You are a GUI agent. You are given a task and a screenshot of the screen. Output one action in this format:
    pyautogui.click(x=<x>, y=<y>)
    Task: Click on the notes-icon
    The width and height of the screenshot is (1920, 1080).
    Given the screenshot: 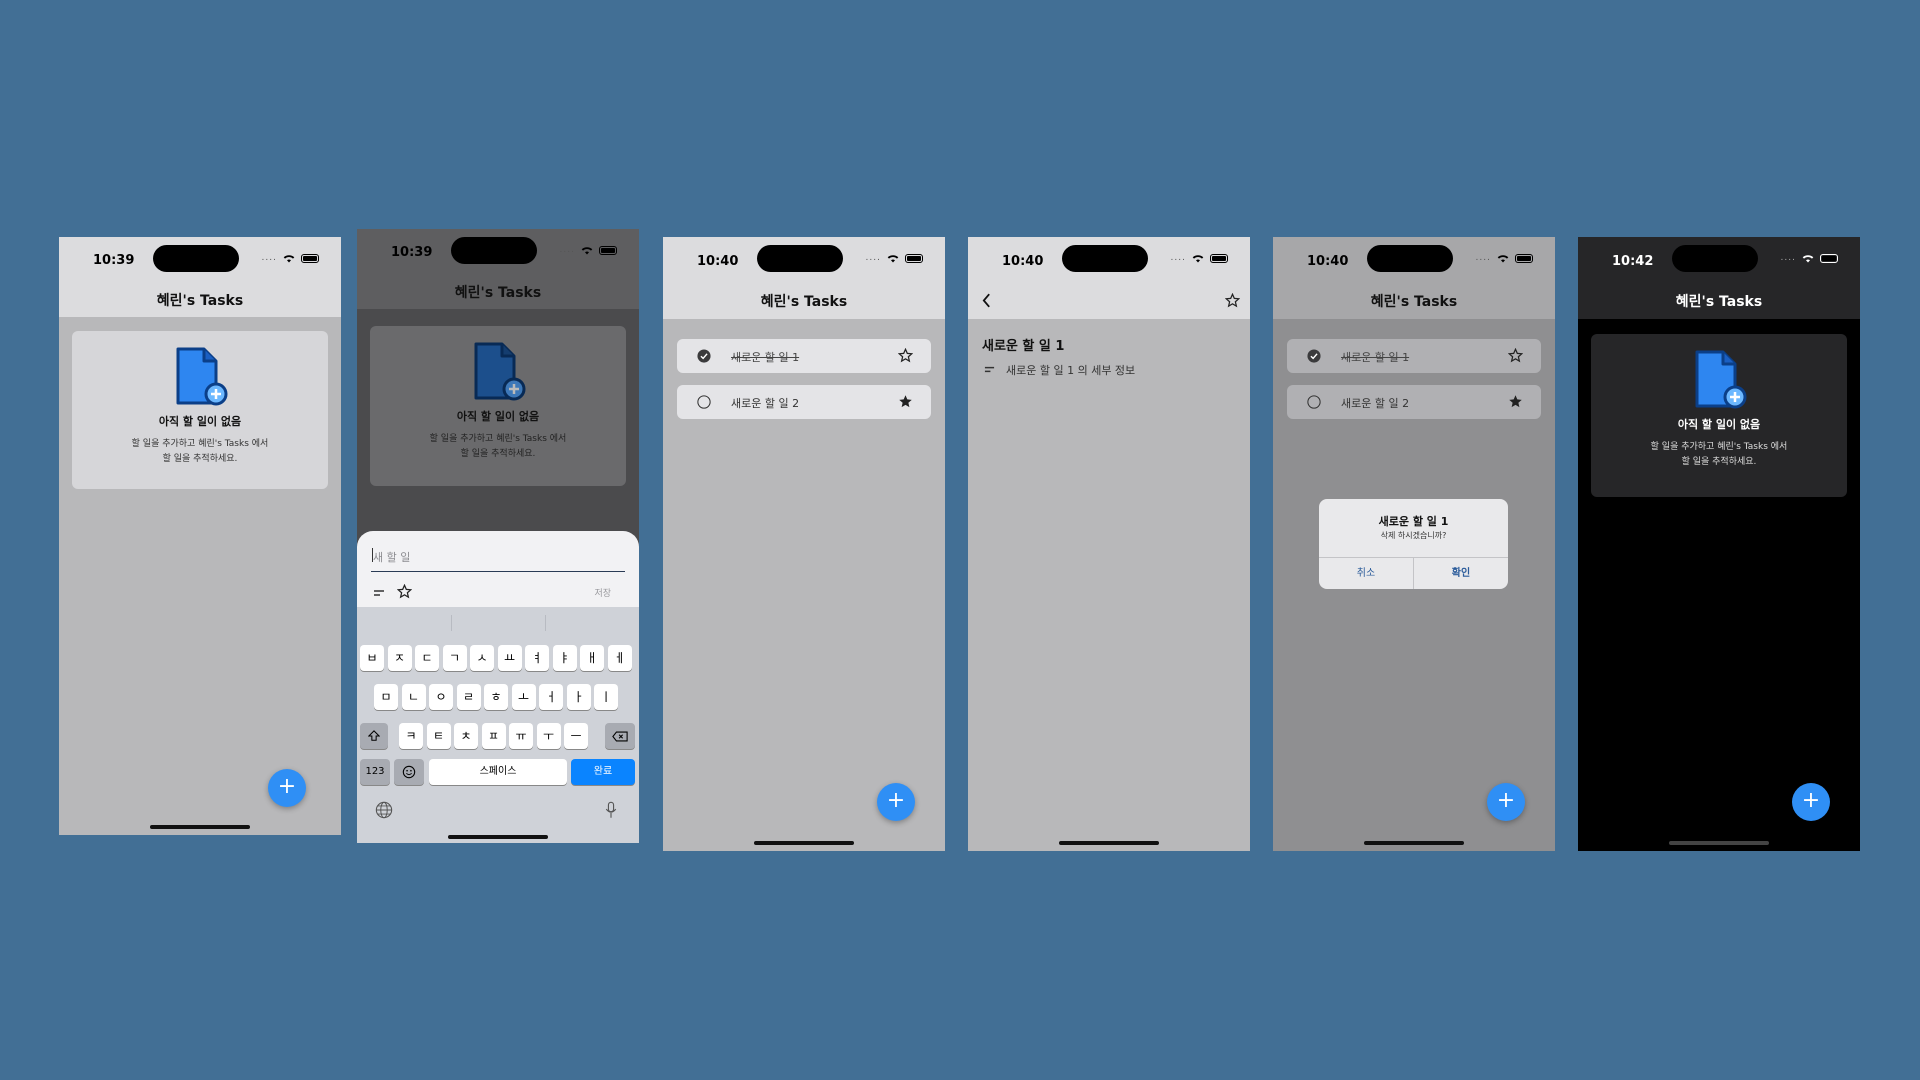 What is the action you would take?
    pyautogui.click(x=989, y=369)
    